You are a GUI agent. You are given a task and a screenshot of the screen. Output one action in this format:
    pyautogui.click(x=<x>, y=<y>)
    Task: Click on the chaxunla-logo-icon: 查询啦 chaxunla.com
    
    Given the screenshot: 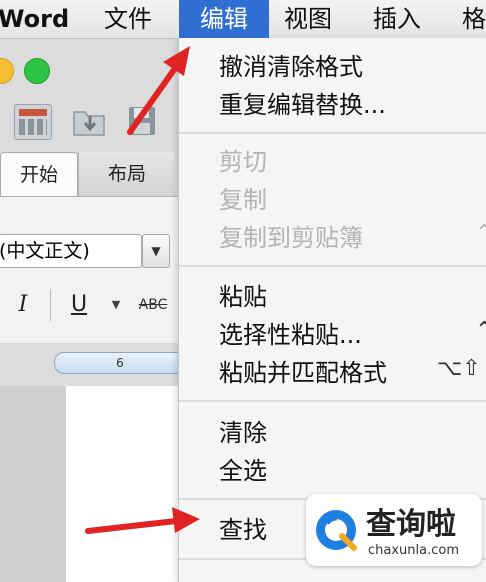 What is the action you would take?
    pyautogui.click(x=387, y=532)
    